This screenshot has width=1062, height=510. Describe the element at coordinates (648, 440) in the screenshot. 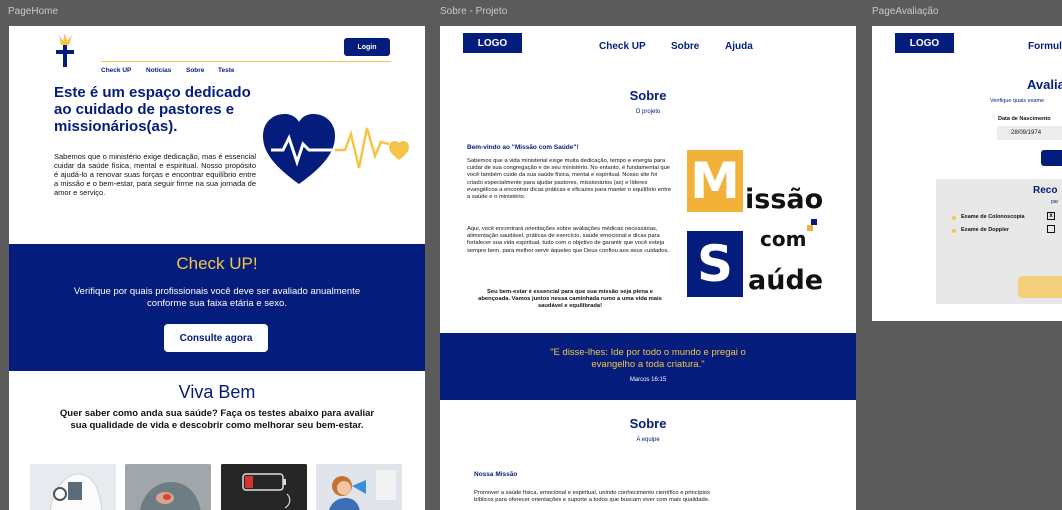

I see `equipe-subtitle: A equipe` at that location.